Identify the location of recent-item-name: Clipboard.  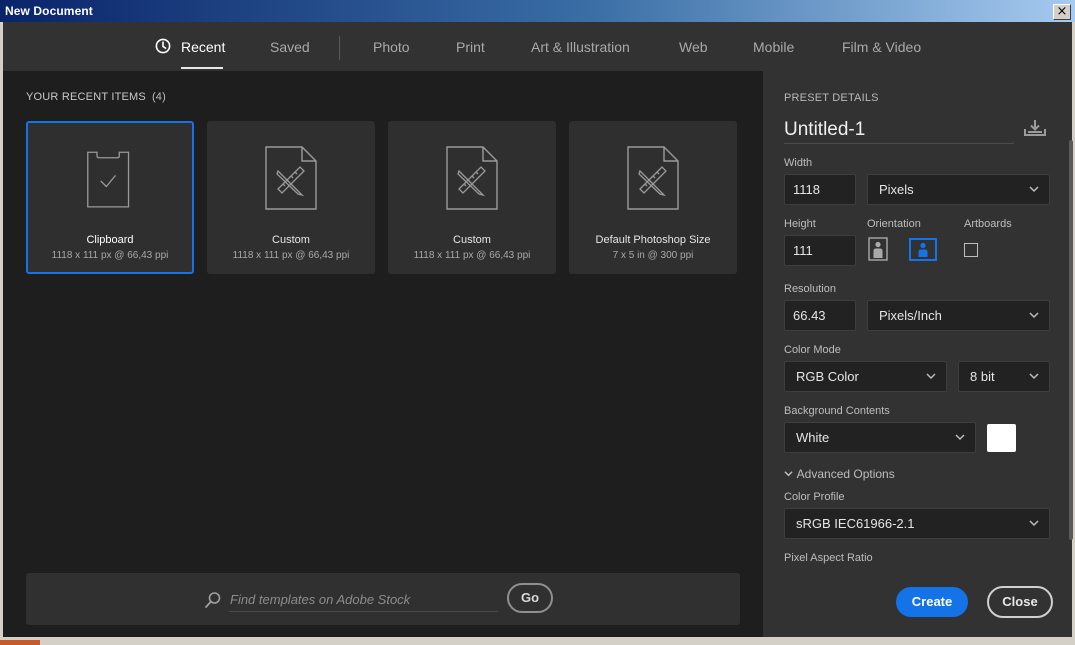
(110, 240).